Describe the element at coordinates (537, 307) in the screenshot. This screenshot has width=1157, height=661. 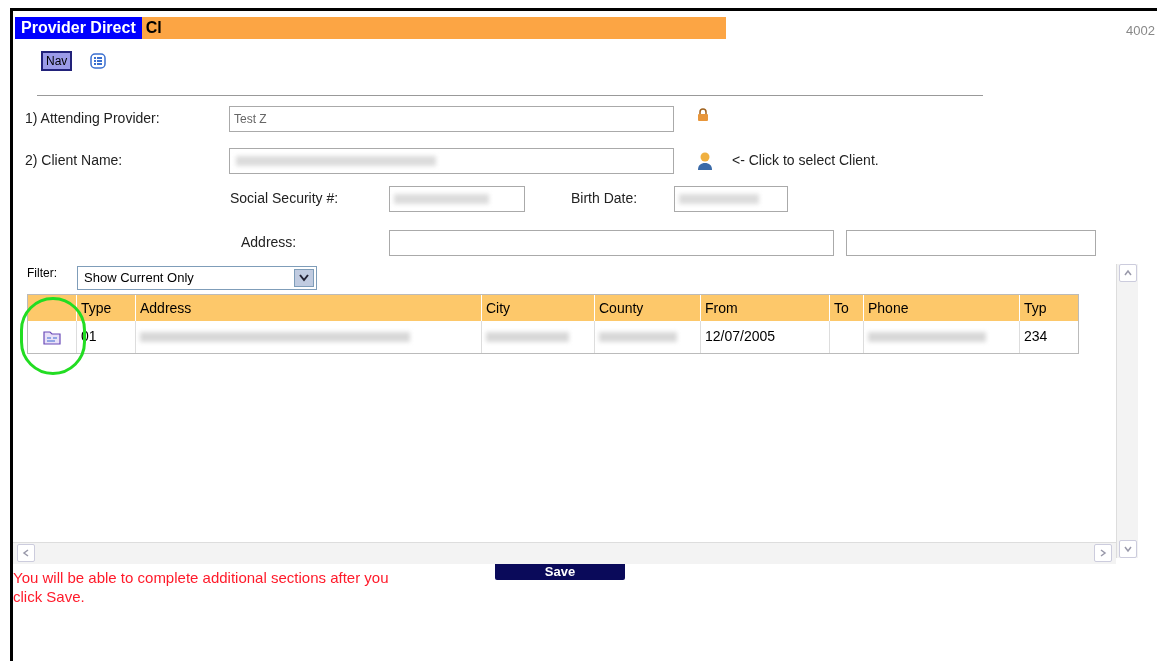
I see `column-header: City` at that location.